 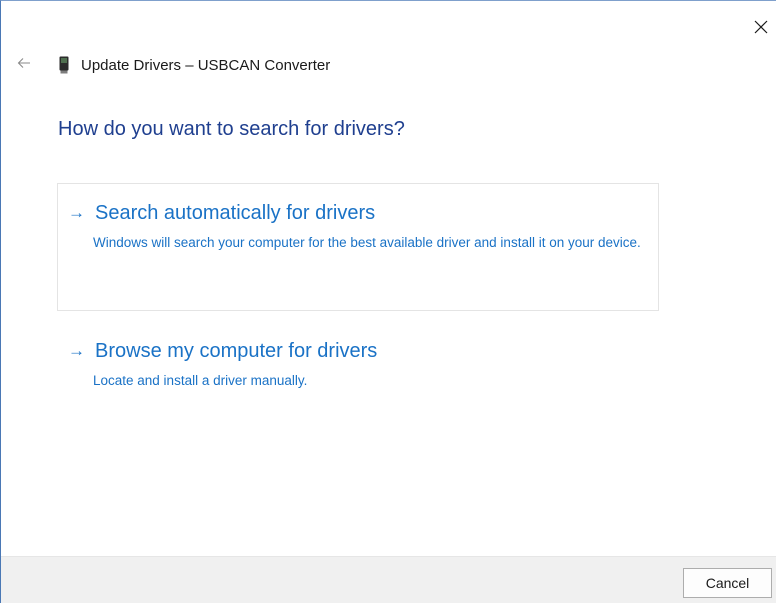 What do you see at coordinates (64, 65) in the screenshot?
I see `usb-device-icon` at bounding box center [64, 65].